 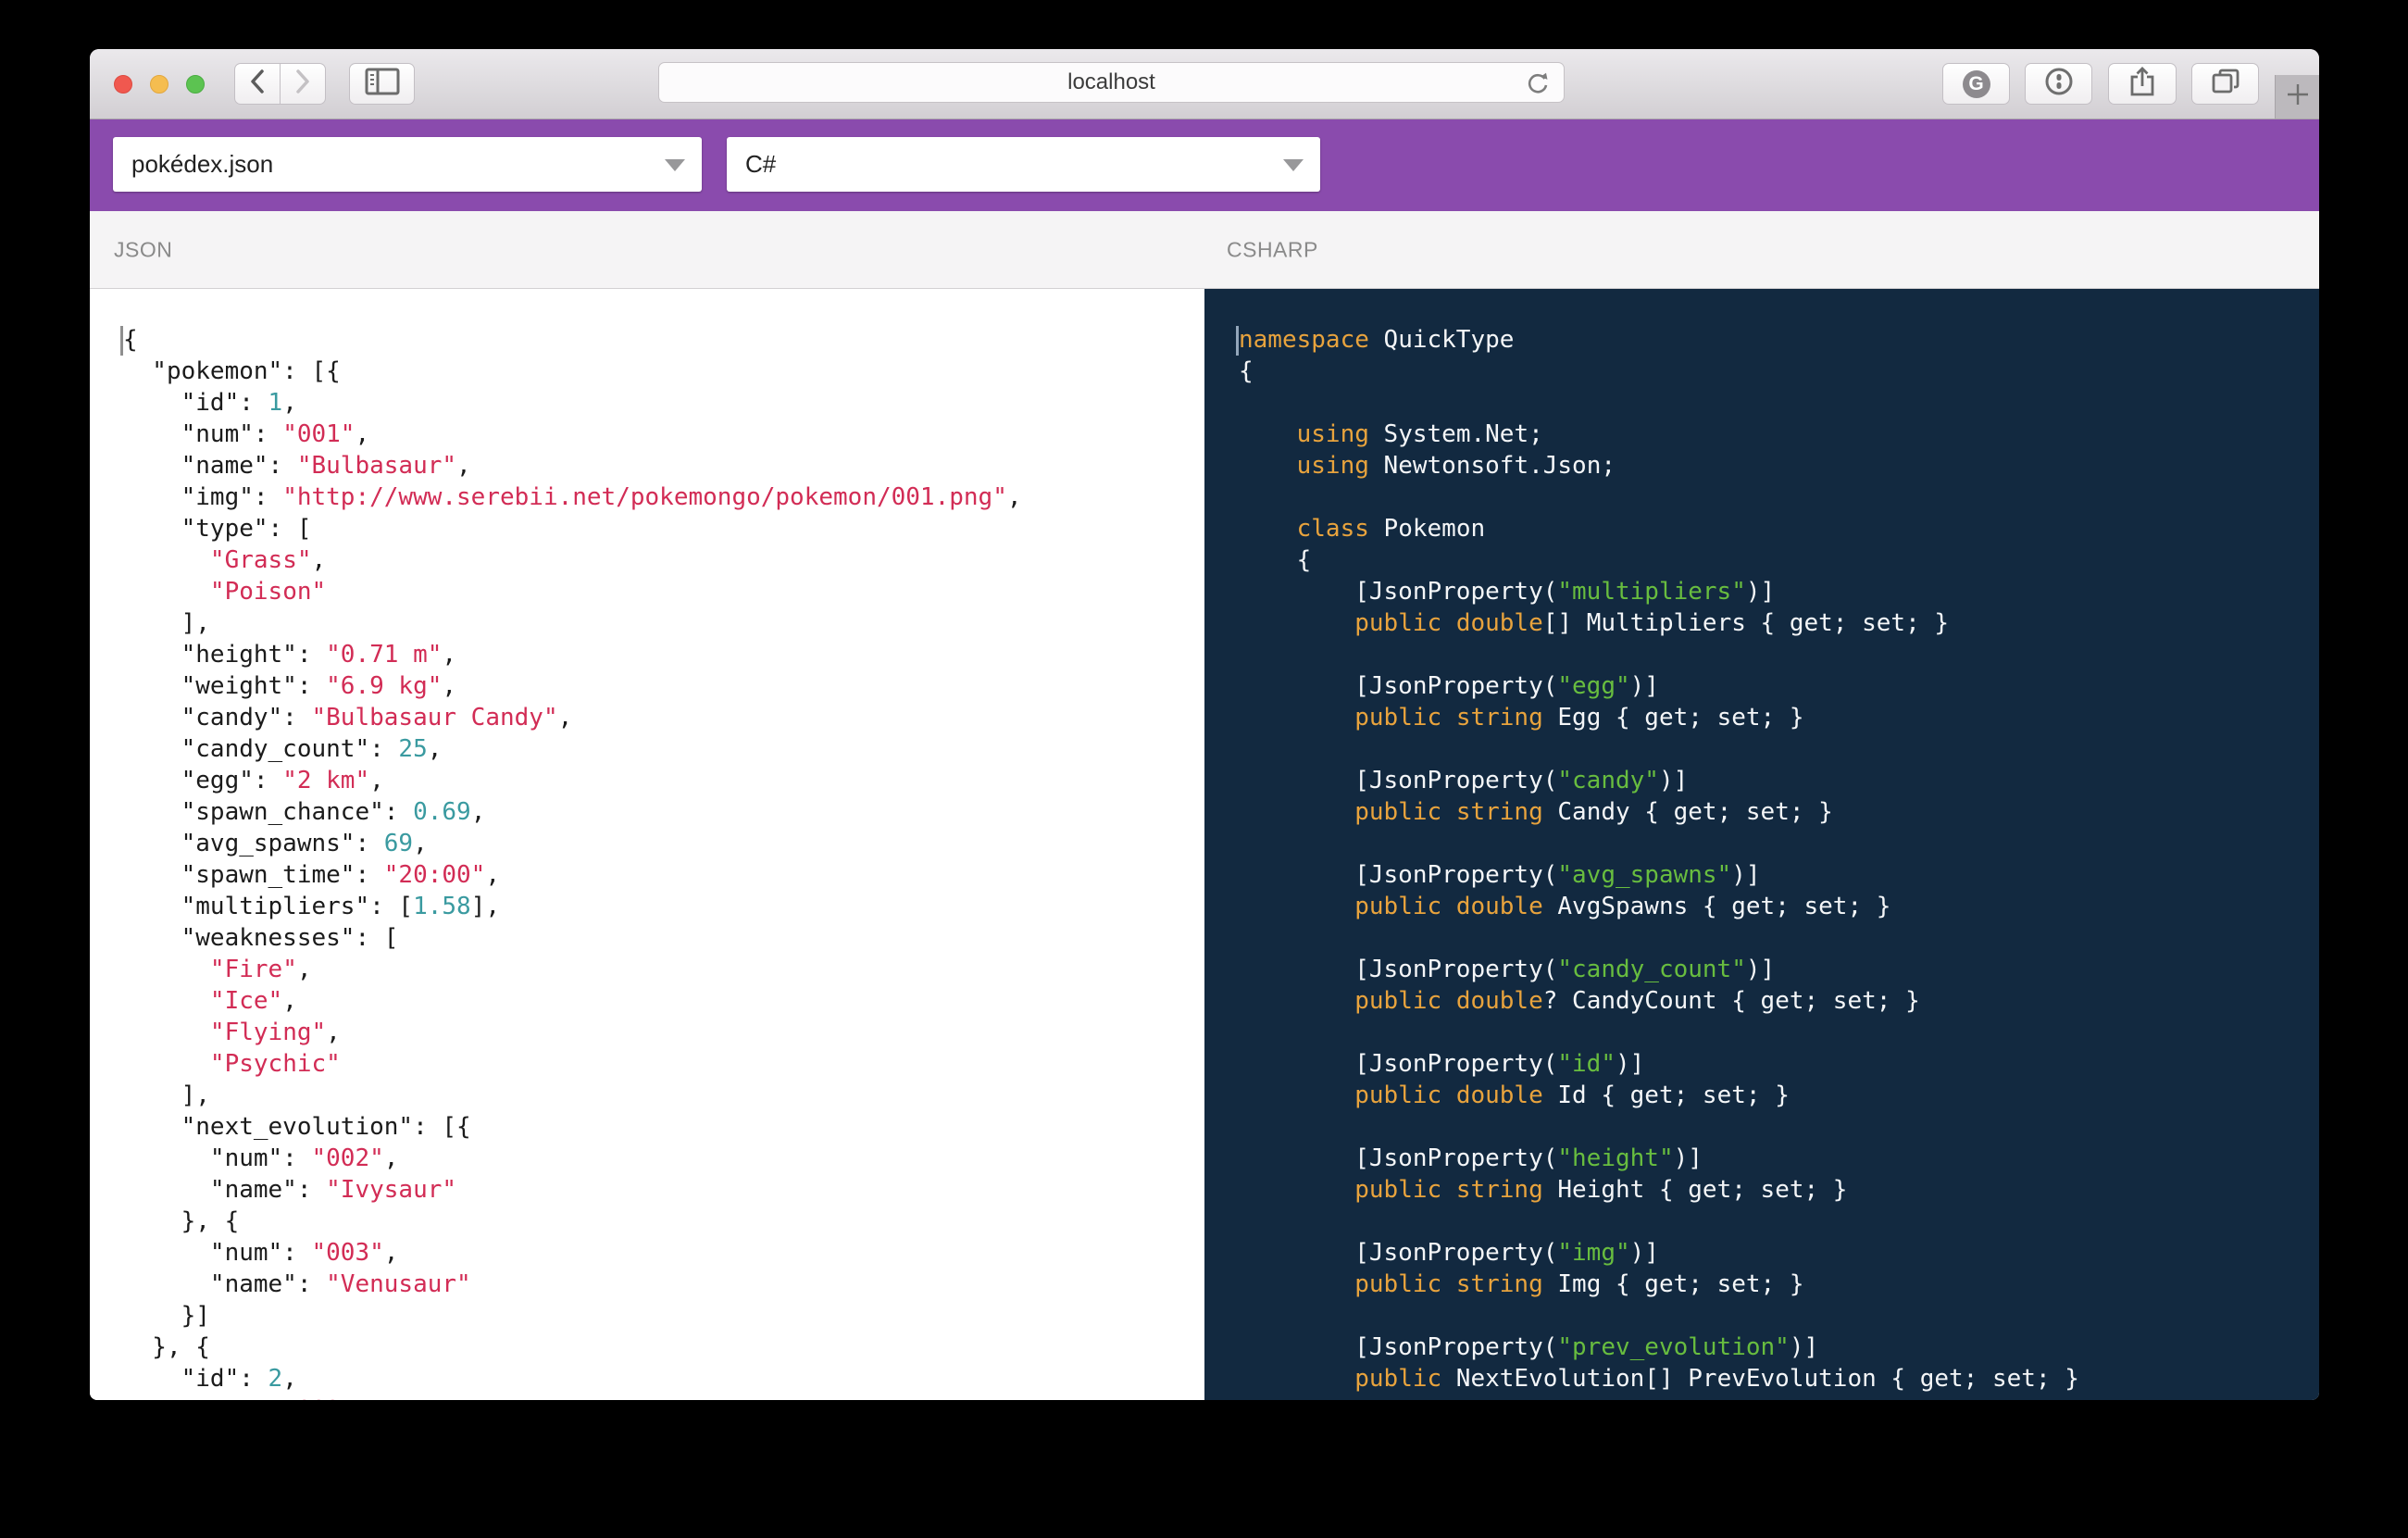 I want to click on code-line: "num": "002",, so click(x=261, y=1158).